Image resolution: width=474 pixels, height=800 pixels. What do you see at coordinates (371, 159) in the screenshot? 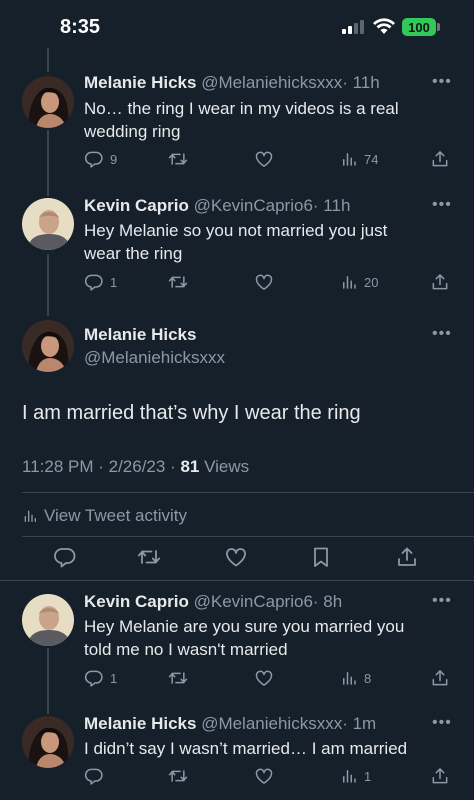
I see `views-count: 74` at bounding box center [371, 159].